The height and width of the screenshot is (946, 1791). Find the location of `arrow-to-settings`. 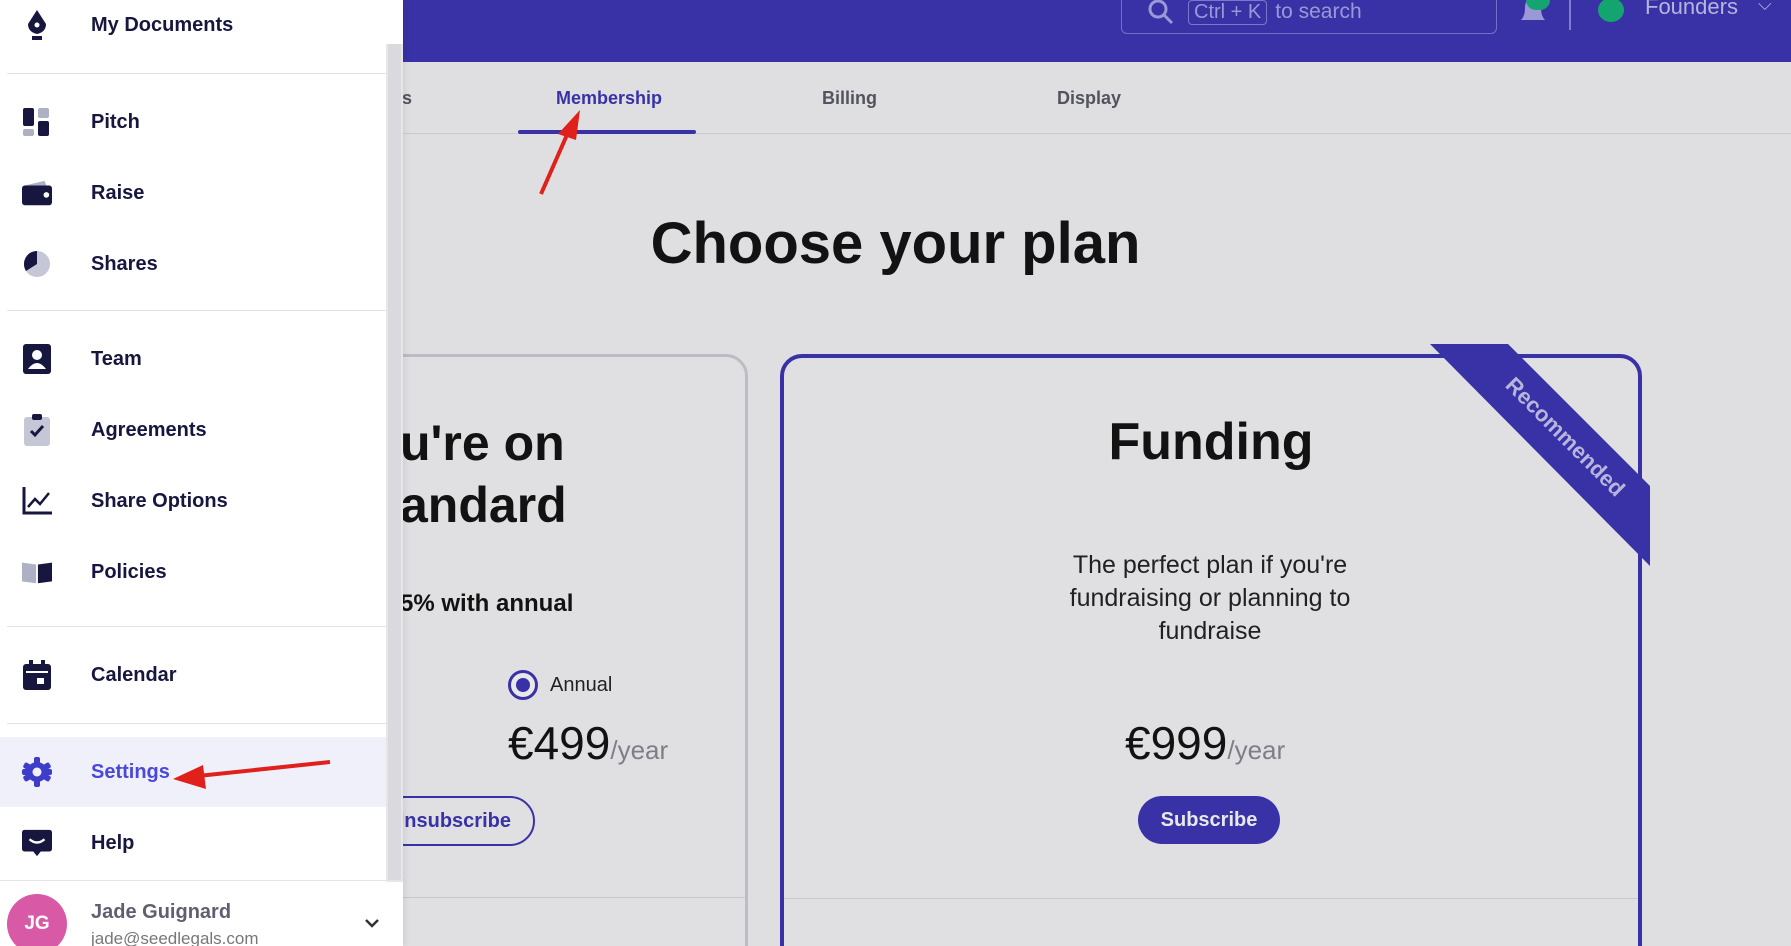

arrow-to-settings is located at coordinates (252, 774).